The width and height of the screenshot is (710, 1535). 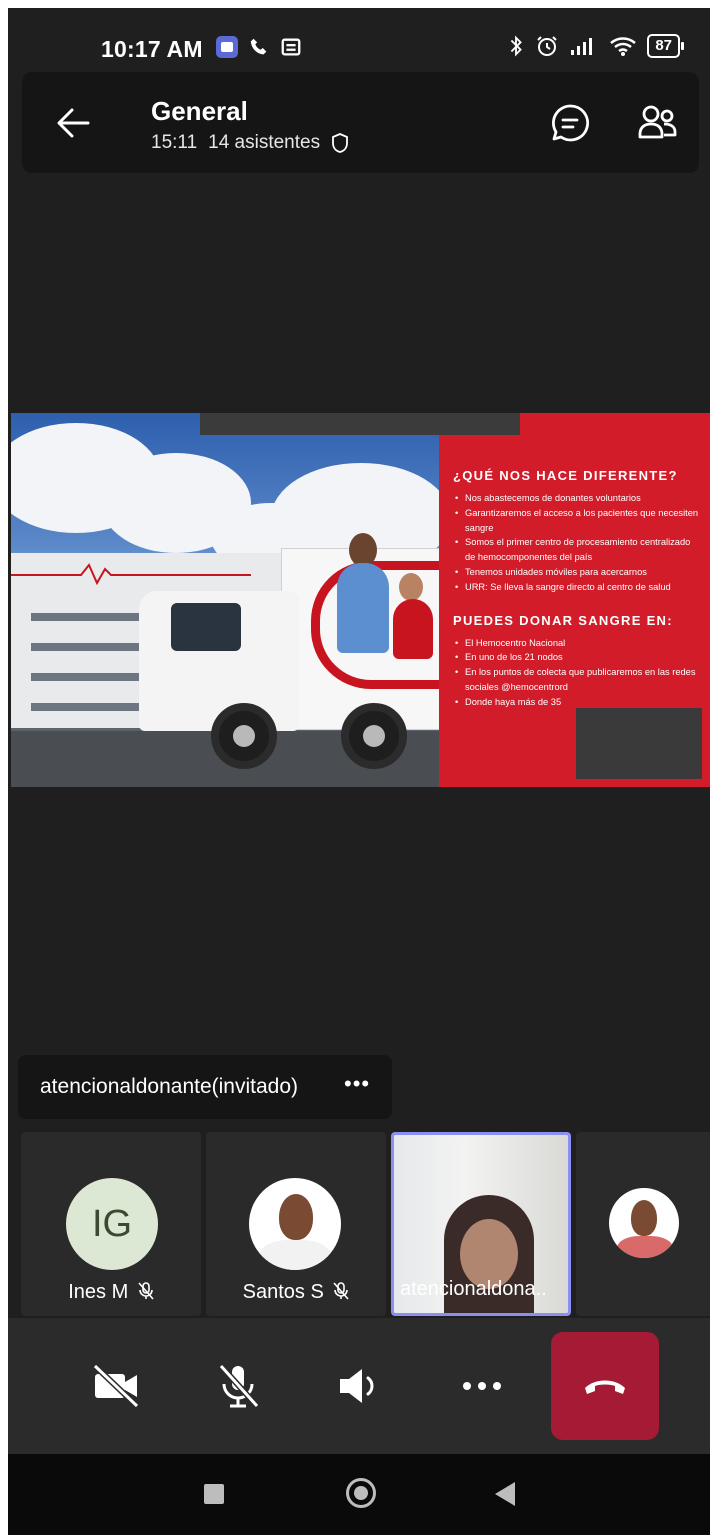 What do you see at coordinates (595, 46) in the screenshot?
I see `status-right-icons: 87` at bounding box center [595, 46].